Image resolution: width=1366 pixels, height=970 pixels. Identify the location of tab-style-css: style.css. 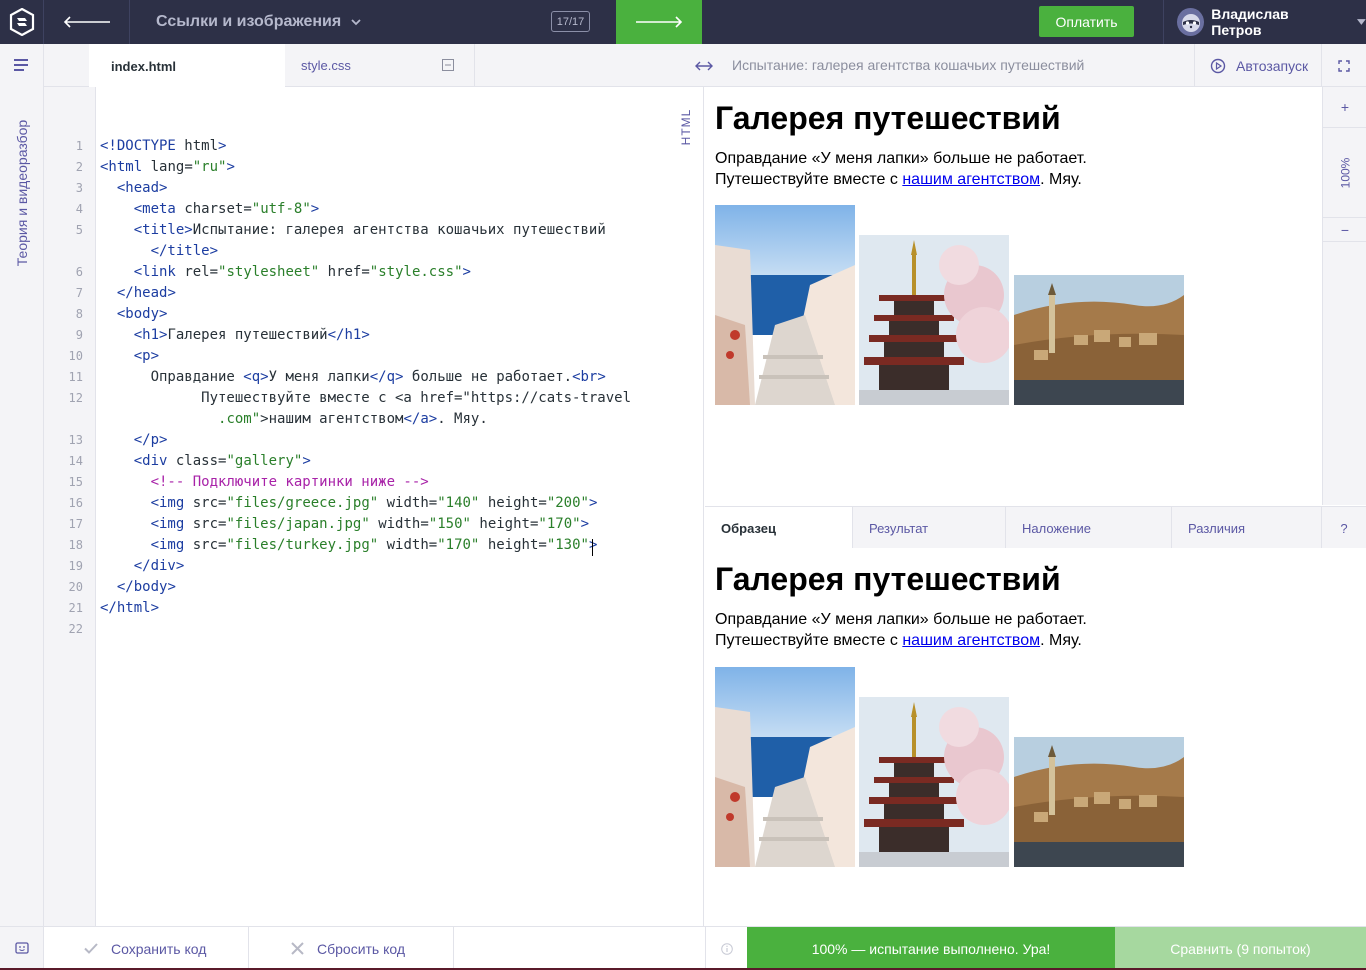
(380, 65).